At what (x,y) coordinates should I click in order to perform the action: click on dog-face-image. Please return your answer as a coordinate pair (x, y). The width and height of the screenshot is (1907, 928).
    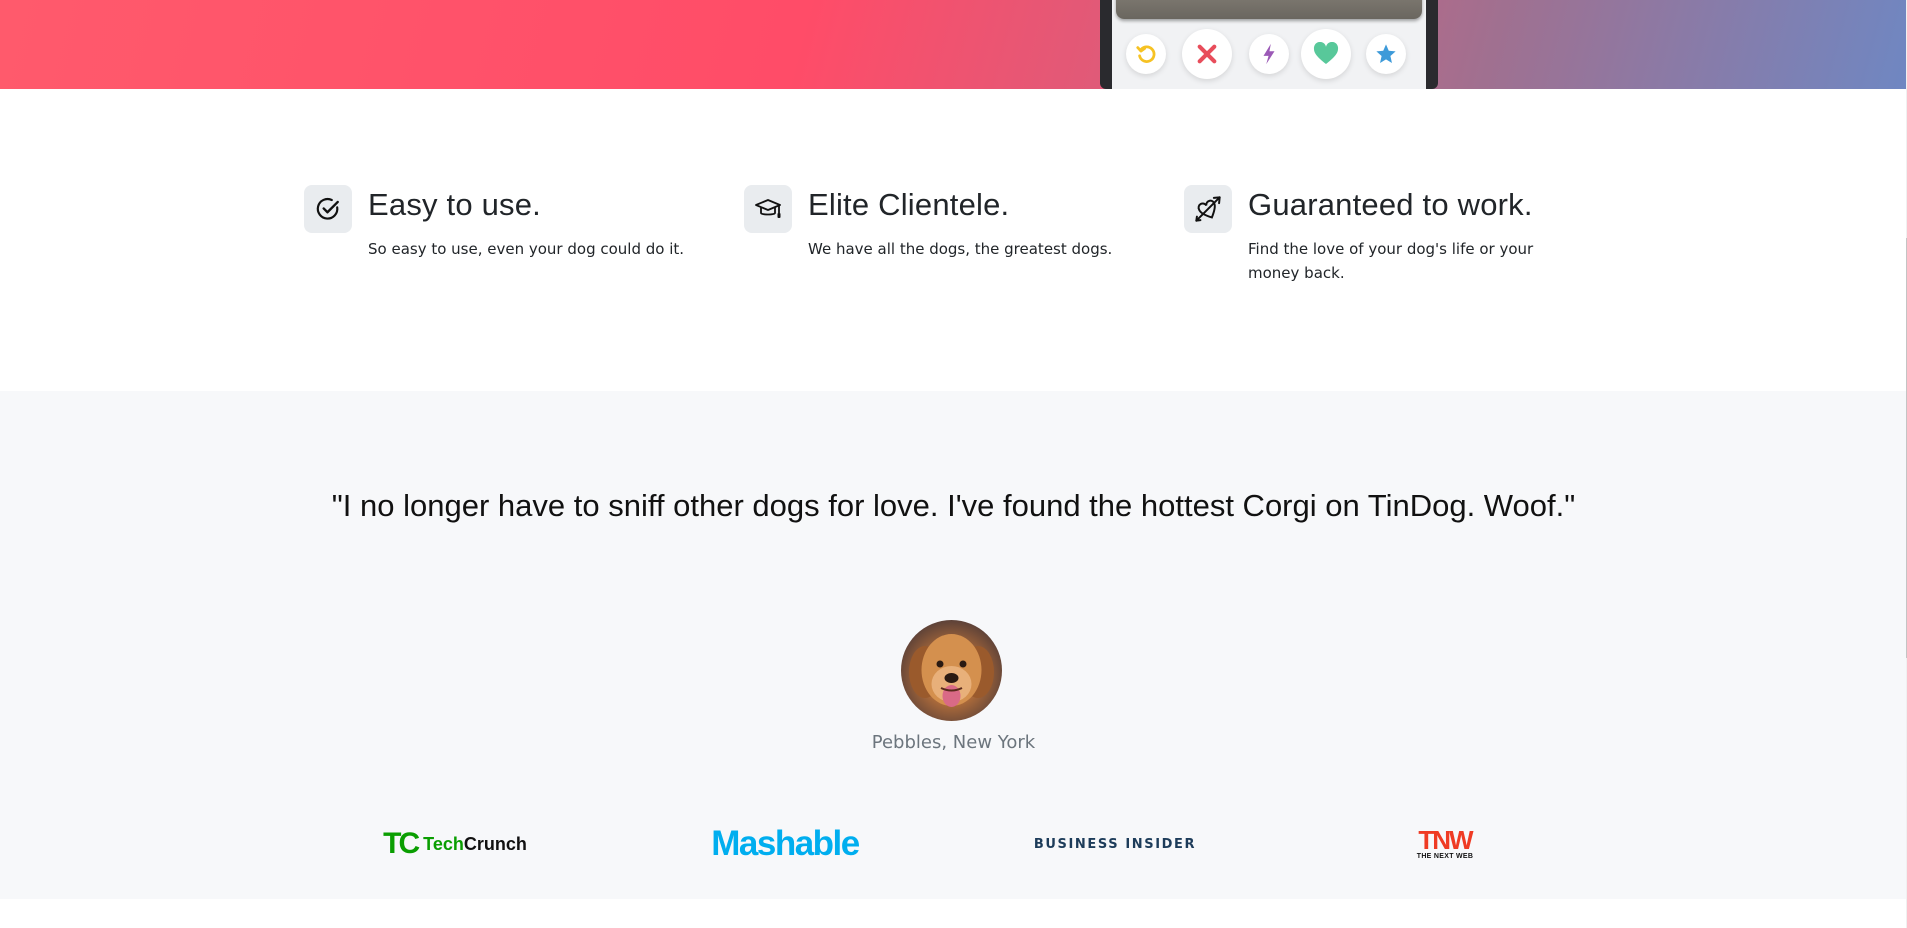
    Looking at the image, I should click on (951, 670).